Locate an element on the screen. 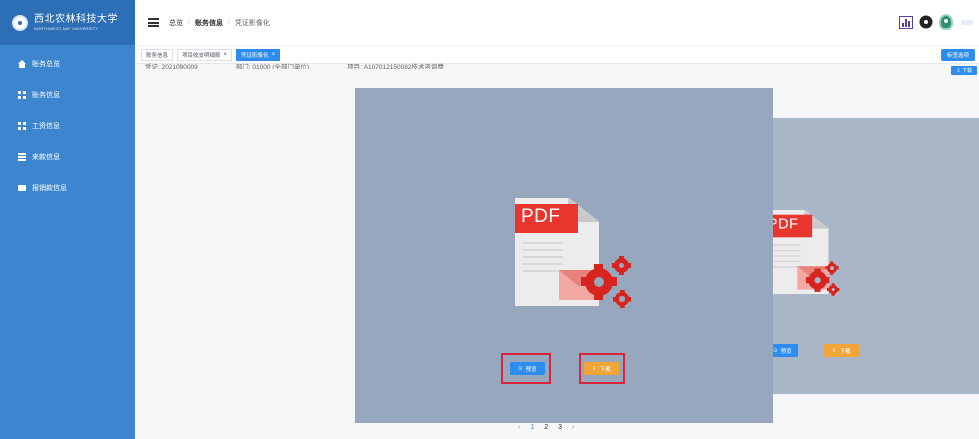  logo: 西北农林科技大学 NORTHWEST A&F UNIVERSITY is located at coordinates (67, 22).